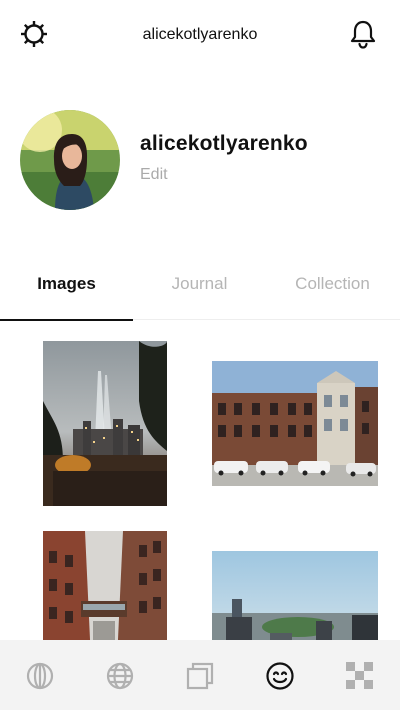  Describe the element at coordinates (280, 676) in the screenshot. I see `smiley-icon` at that location.